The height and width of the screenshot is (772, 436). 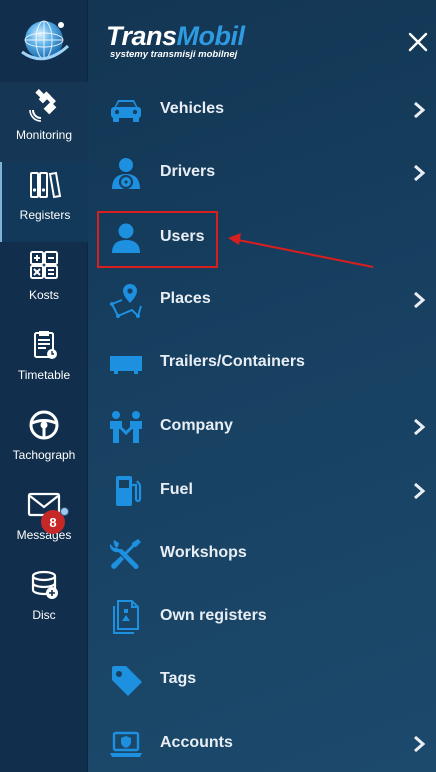 What do you see at coordinates (188, 171) in the screenshot?
I see `menu-label-drivers: Drivers` at bounding box center [188, 171].